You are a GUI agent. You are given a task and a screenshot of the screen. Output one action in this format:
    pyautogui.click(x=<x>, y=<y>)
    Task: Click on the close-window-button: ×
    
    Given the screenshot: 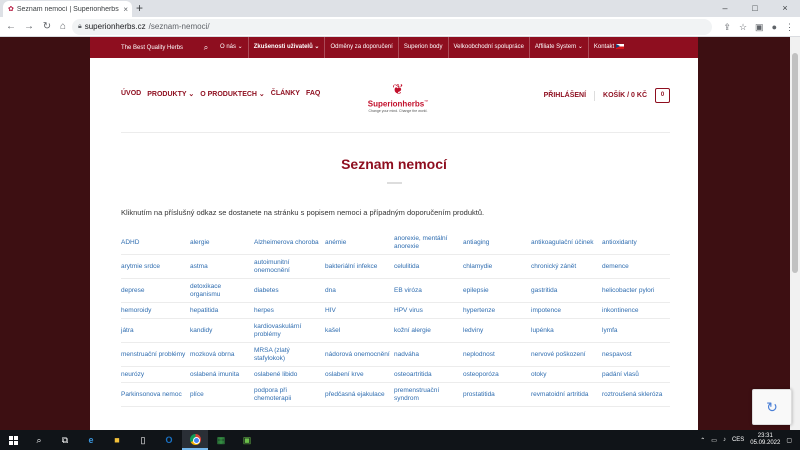 What is the action you would take?
    pyautogui.click(x=785, y=8)
    